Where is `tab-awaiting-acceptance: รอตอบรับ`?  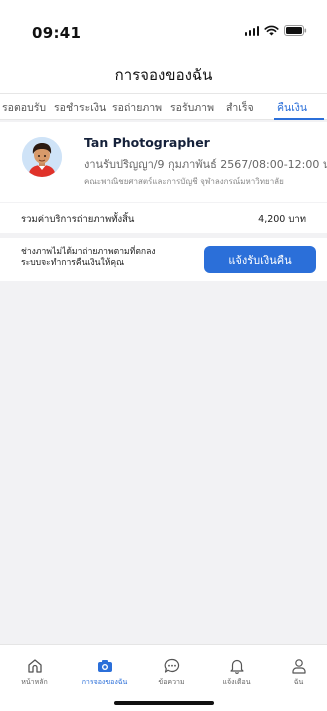 tab-awaiting-acceptance: รอตอบรับ is located at coordinates (24, 107).